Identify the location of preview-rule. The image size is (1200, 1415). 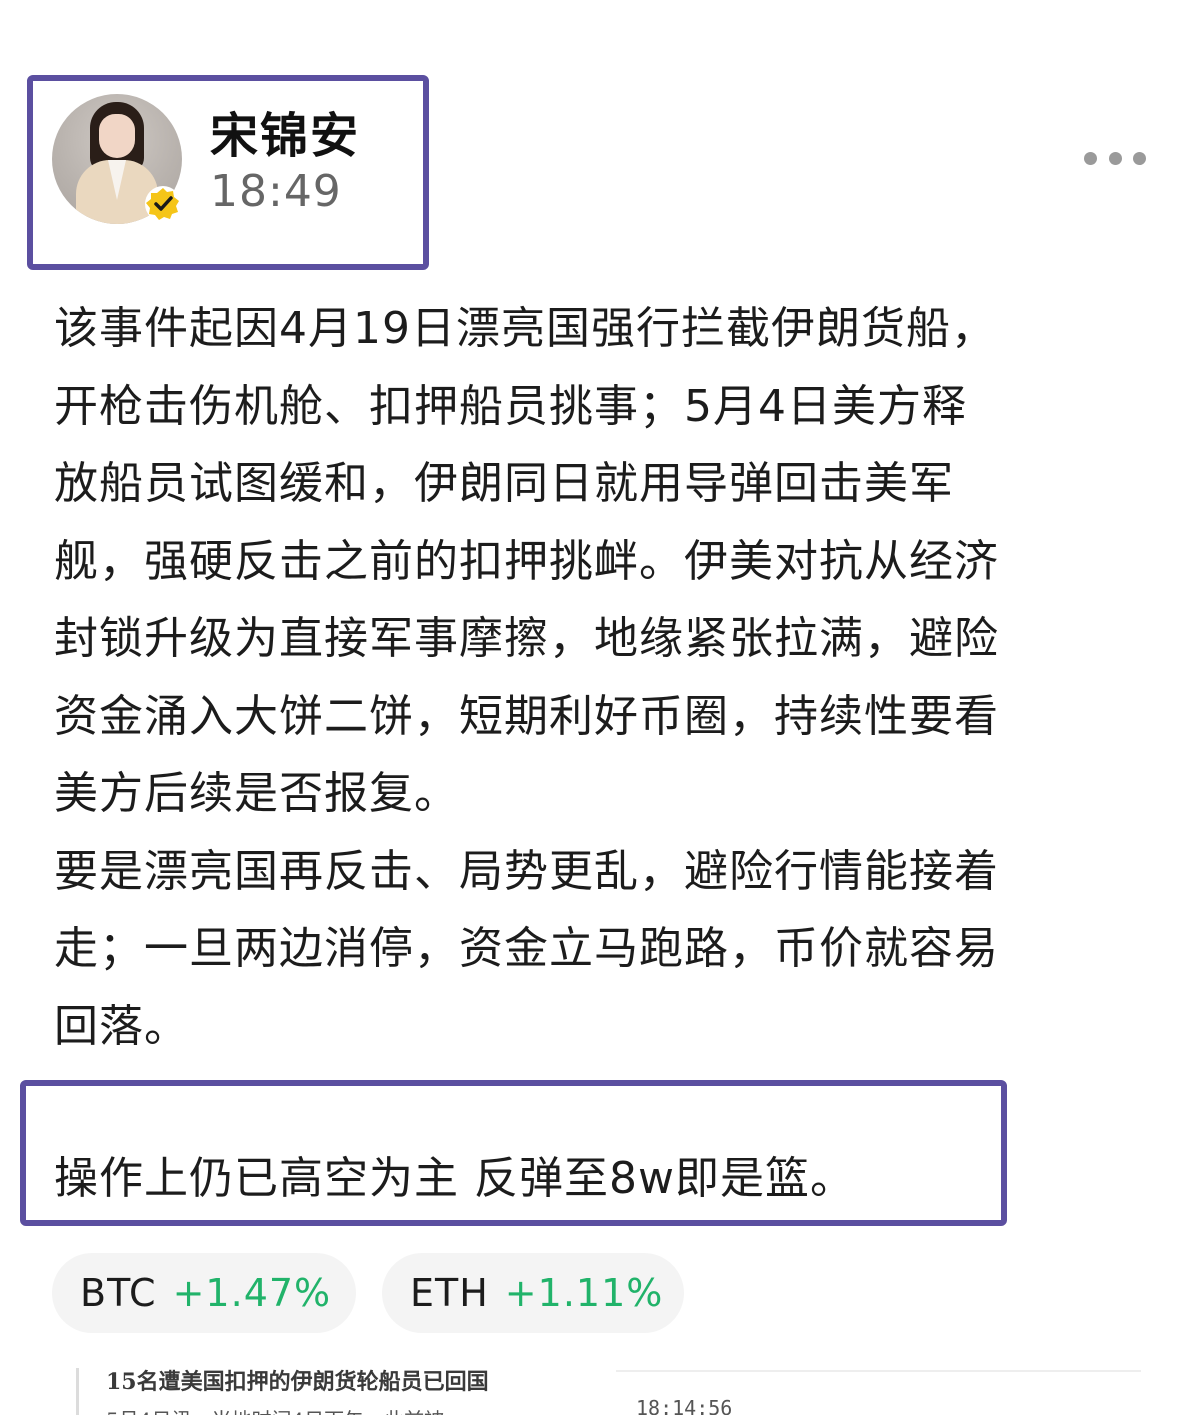
(878, 1371).